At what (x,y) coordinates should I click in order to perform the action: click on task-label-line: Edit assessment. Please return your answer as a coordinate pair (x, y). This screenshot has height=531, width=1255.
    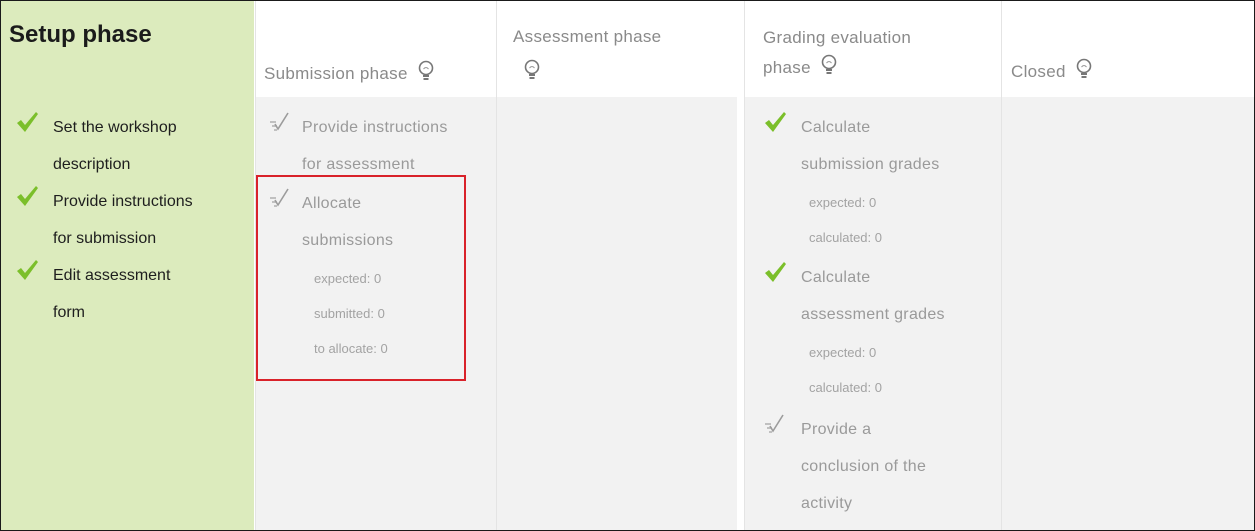
    Looking at the image, I should click on (112, 275).